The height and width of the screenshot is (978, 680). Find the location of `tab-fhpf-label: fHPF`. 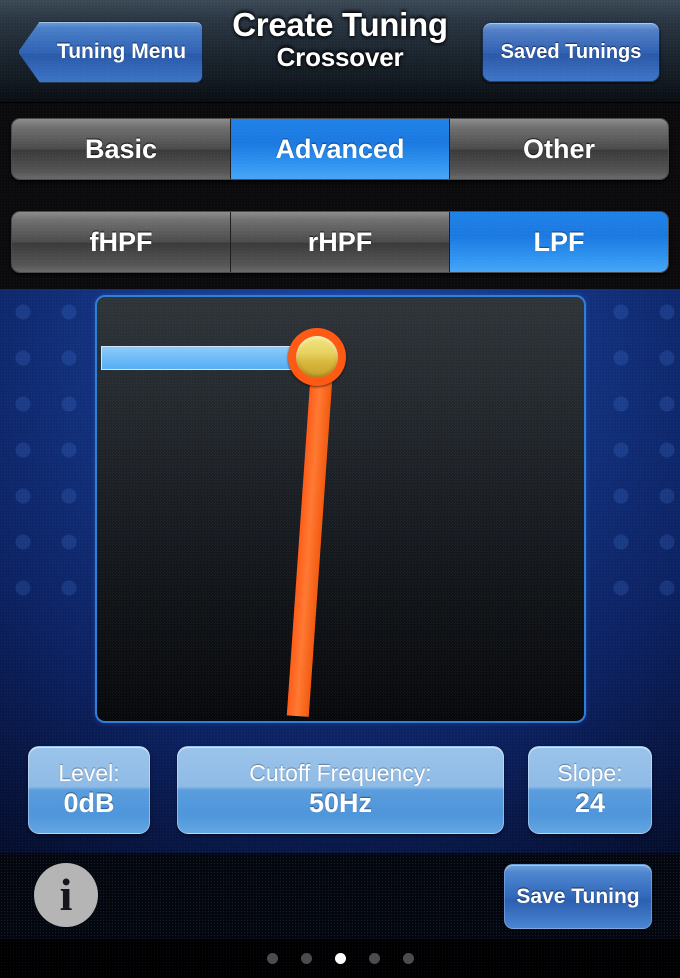

tab-fhpf-label: fHPF is located at coordinates (121, 241).